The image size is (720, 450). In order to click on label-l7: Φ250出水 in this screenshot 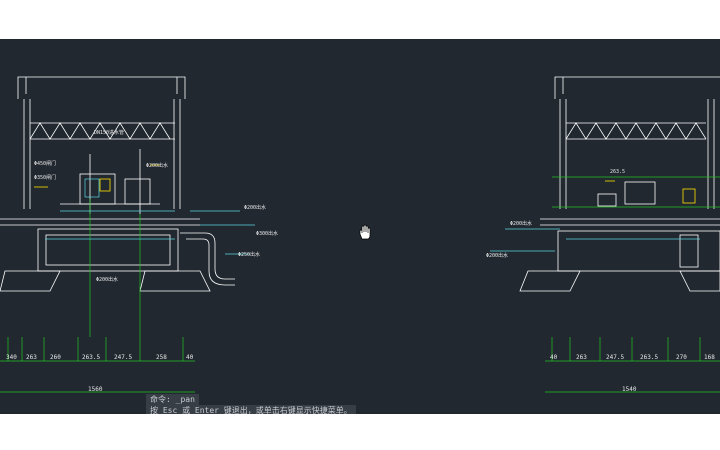, I will do `click(249, 254)`.